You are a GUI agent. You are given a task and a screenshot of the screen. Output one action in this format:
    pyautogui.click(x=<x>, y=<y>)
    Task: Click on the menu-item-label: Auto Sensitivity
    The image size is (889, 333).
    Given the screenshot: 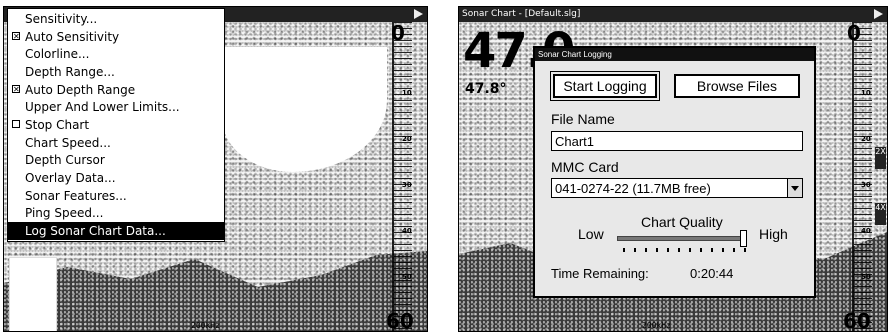 What is the action you would take?
    pyautogui.click(x=72, y=36)
    